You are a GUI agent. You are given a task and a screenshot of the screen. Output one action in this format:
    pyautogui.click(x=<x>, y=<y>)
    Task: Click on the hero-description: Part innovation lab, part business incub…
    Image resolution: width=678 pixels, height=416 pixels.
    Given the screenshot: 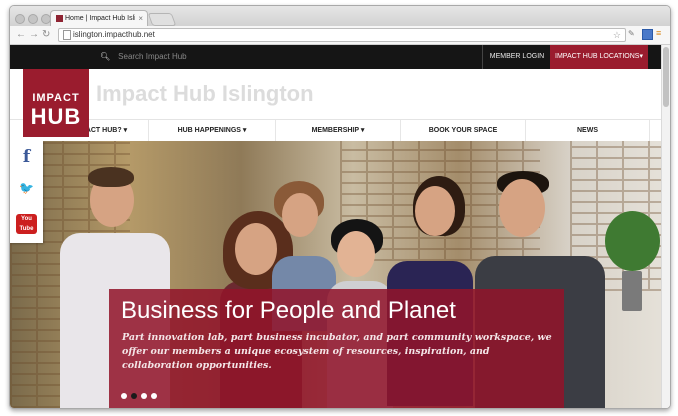 What is the action you would take?
    pyautogui.click(x=337, y=351)
    